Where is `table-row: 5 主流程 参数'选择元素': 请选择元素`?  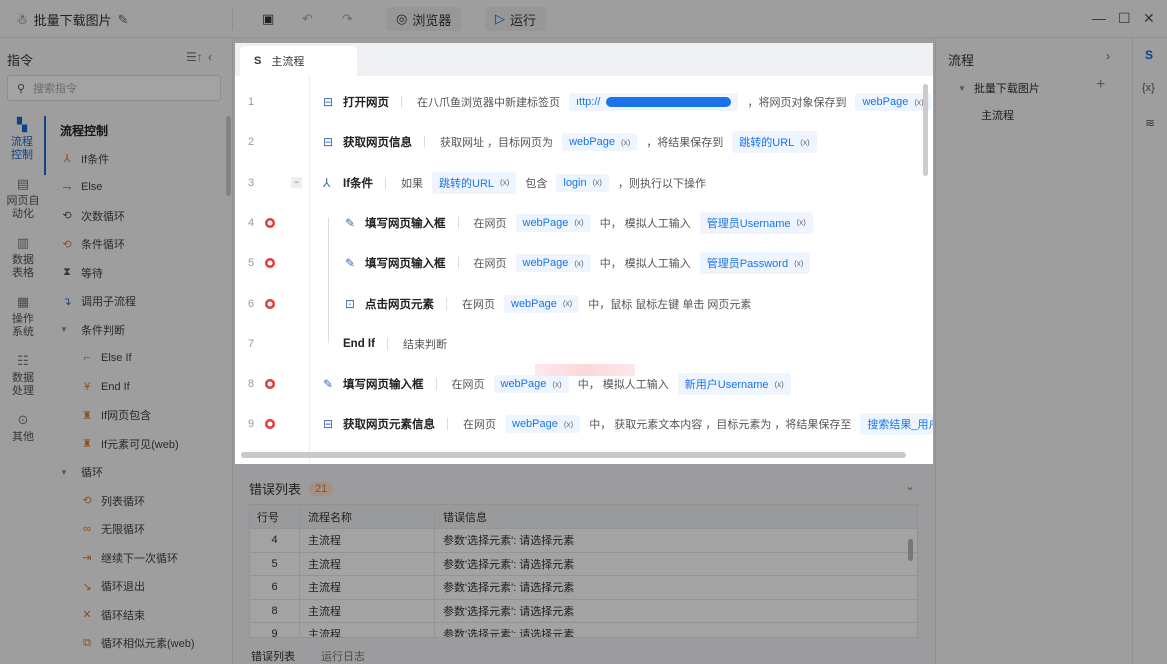
table-row: 5 主流程 参数'选择元素': 请选择元素 is located at coordinates (583, 564).